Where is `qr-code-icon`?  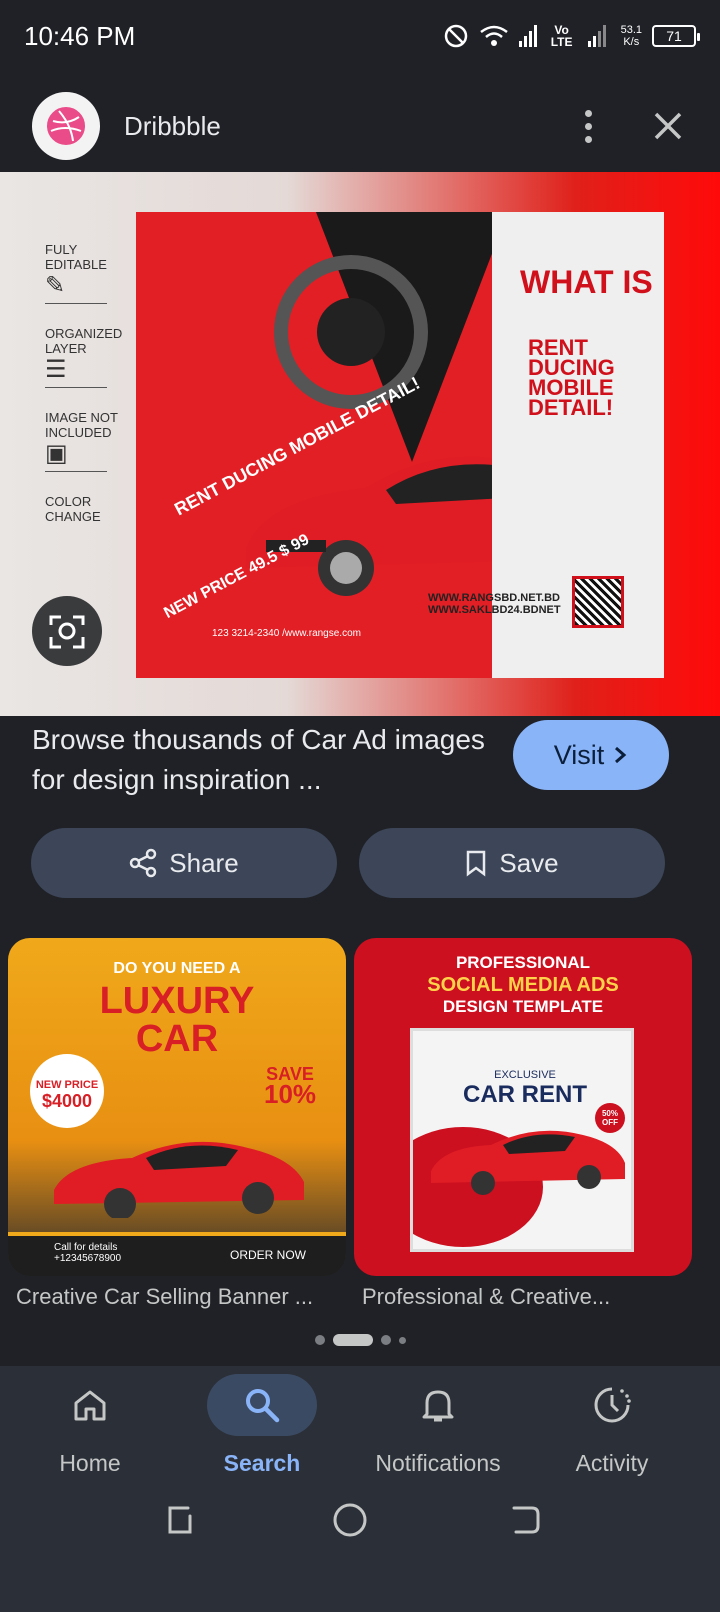
qr-code-icon is located at coordinates (598, 602).